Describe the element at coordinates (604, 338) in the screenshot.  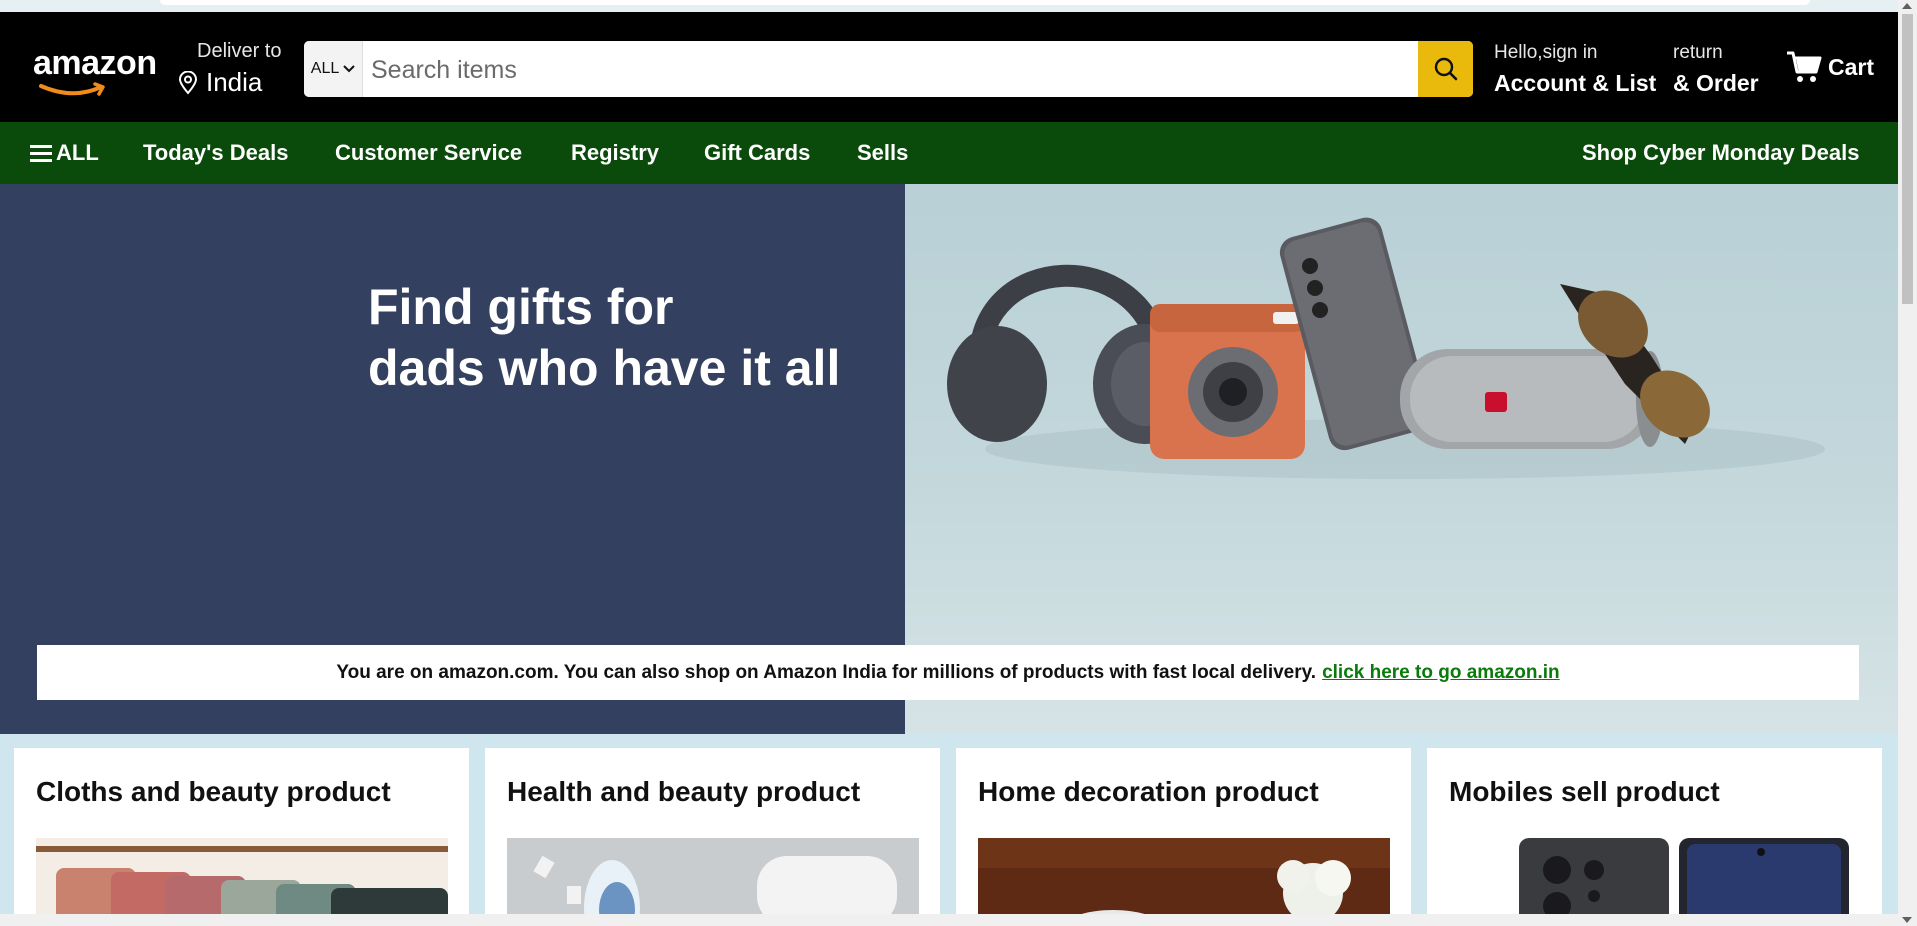
I see `hero-title: Find gifts for dads who have it all` at that location.